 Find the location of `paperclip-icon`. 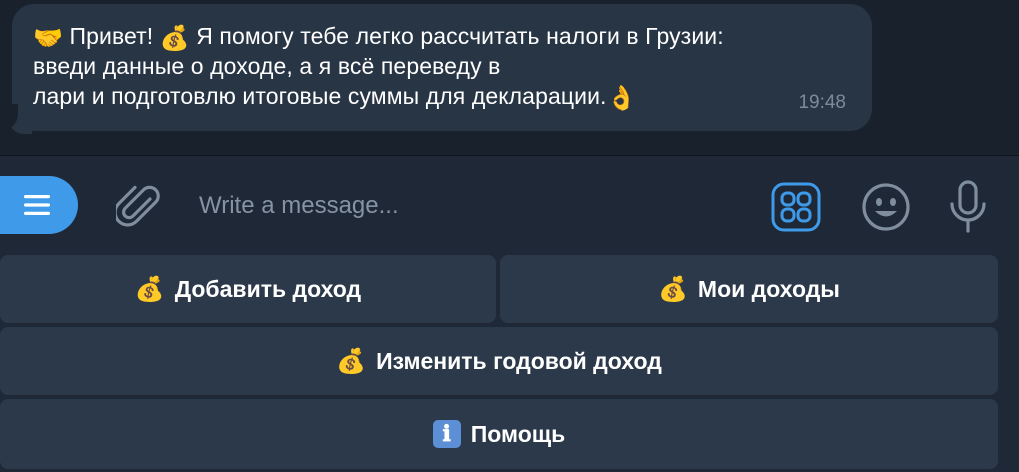

paperclip-icon is located at coordinates (138, 206).